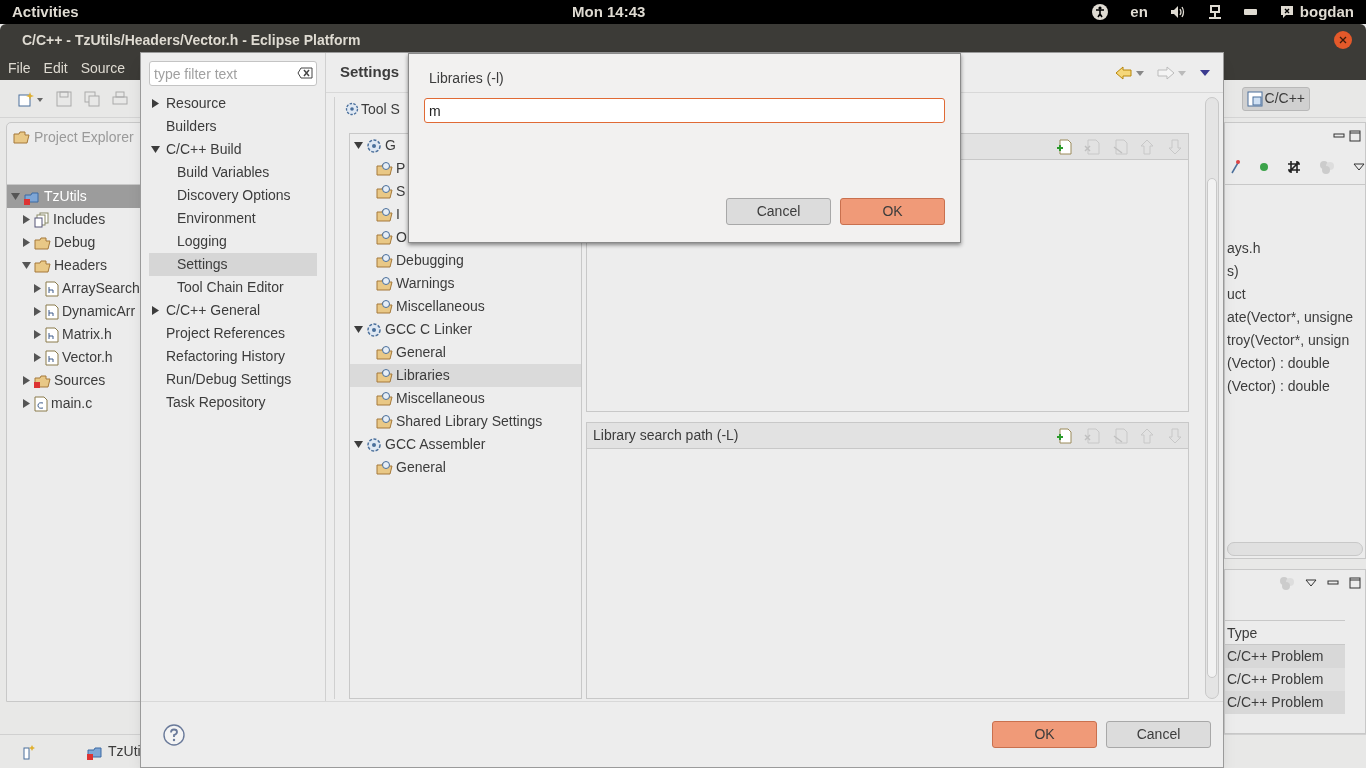 The width and height of the screenshot is (1366, 768). I want to click on tree-item: Sources, so click(76, 380).